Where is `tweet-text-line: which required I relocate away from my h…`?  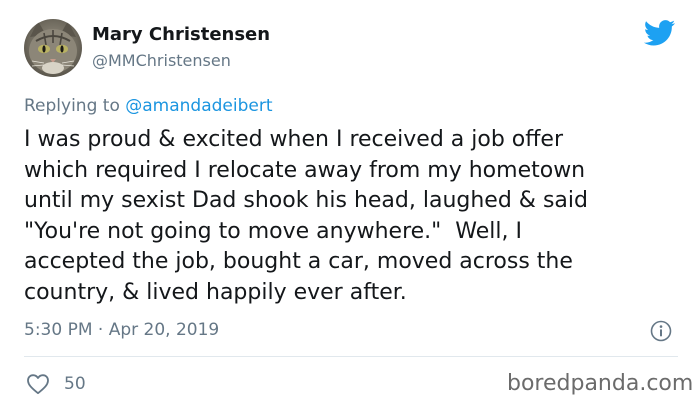
tweet-text-line: which required I relocate away from my h… is located at coordinates (305, 170).